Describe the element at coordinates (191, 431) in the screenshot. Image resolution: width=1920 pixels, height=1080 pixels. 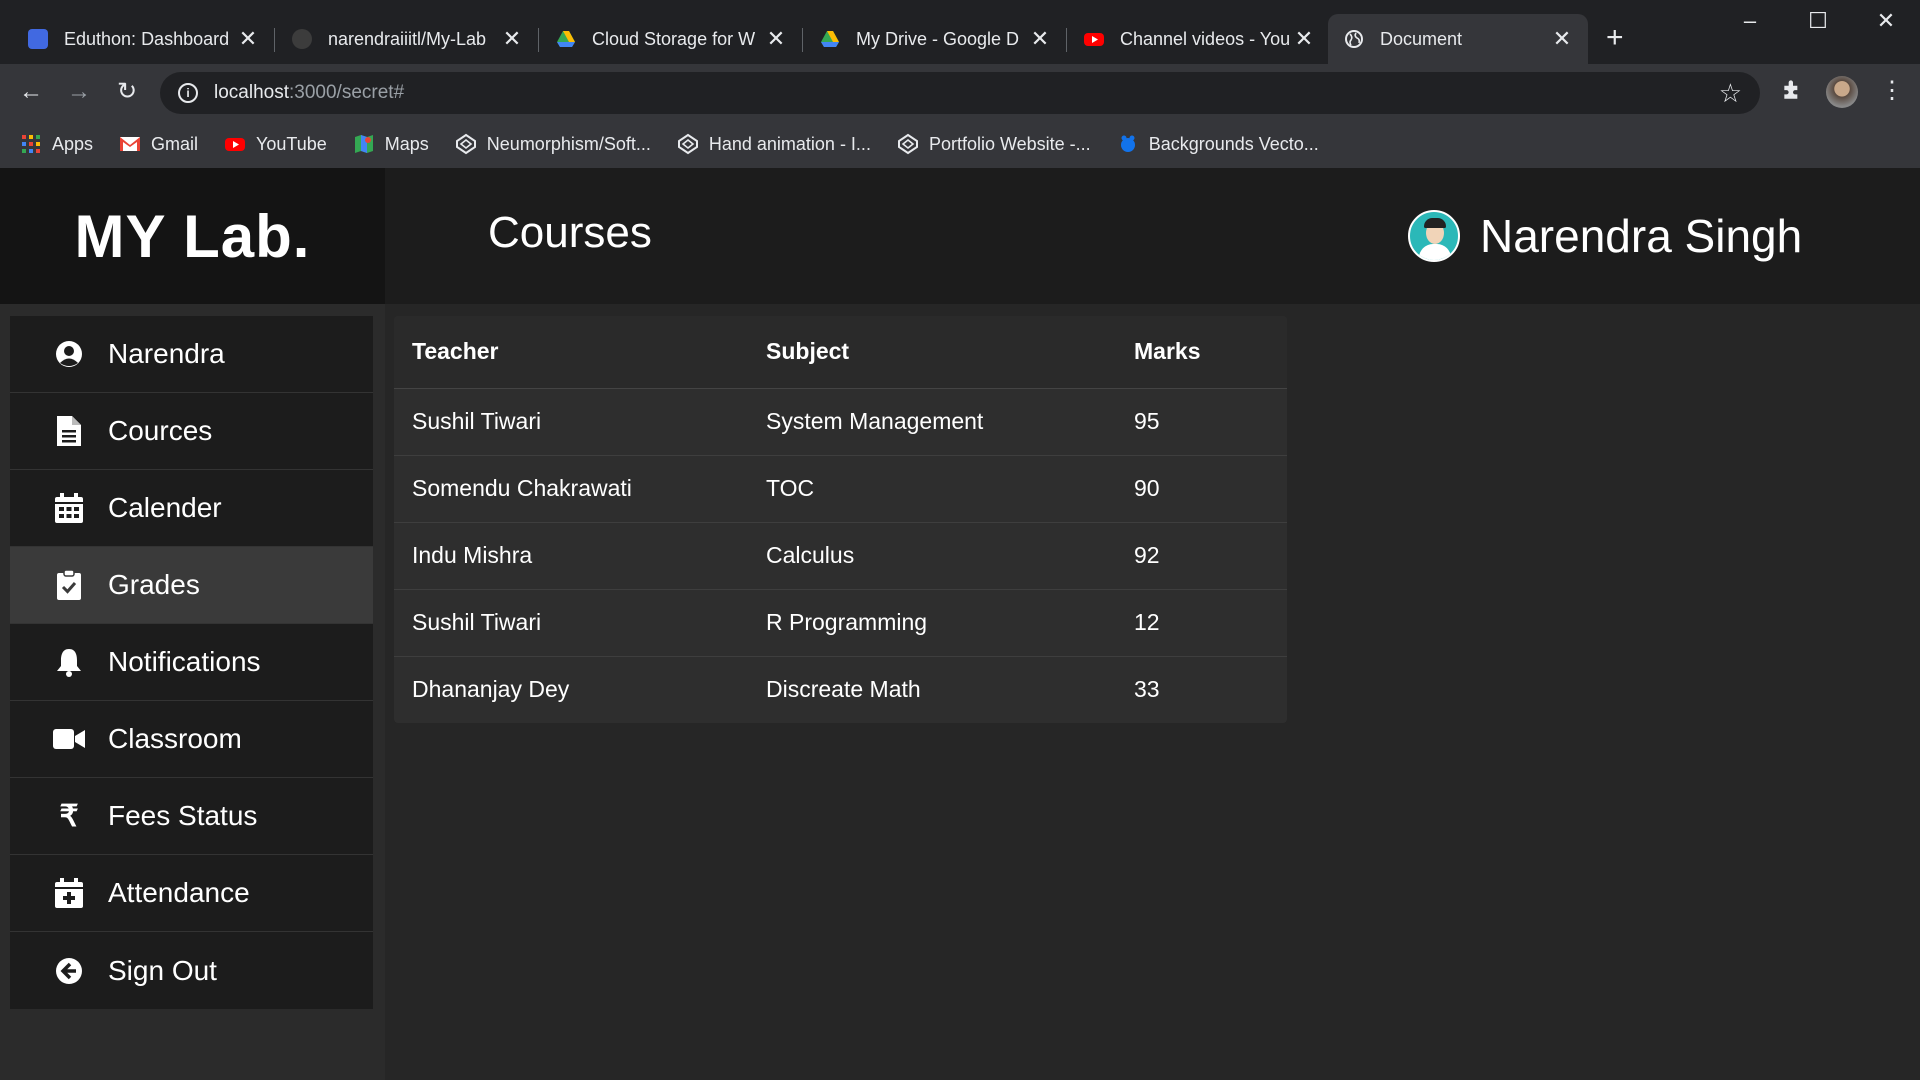
I see `sidebar-item-courses: Cources` at that location.